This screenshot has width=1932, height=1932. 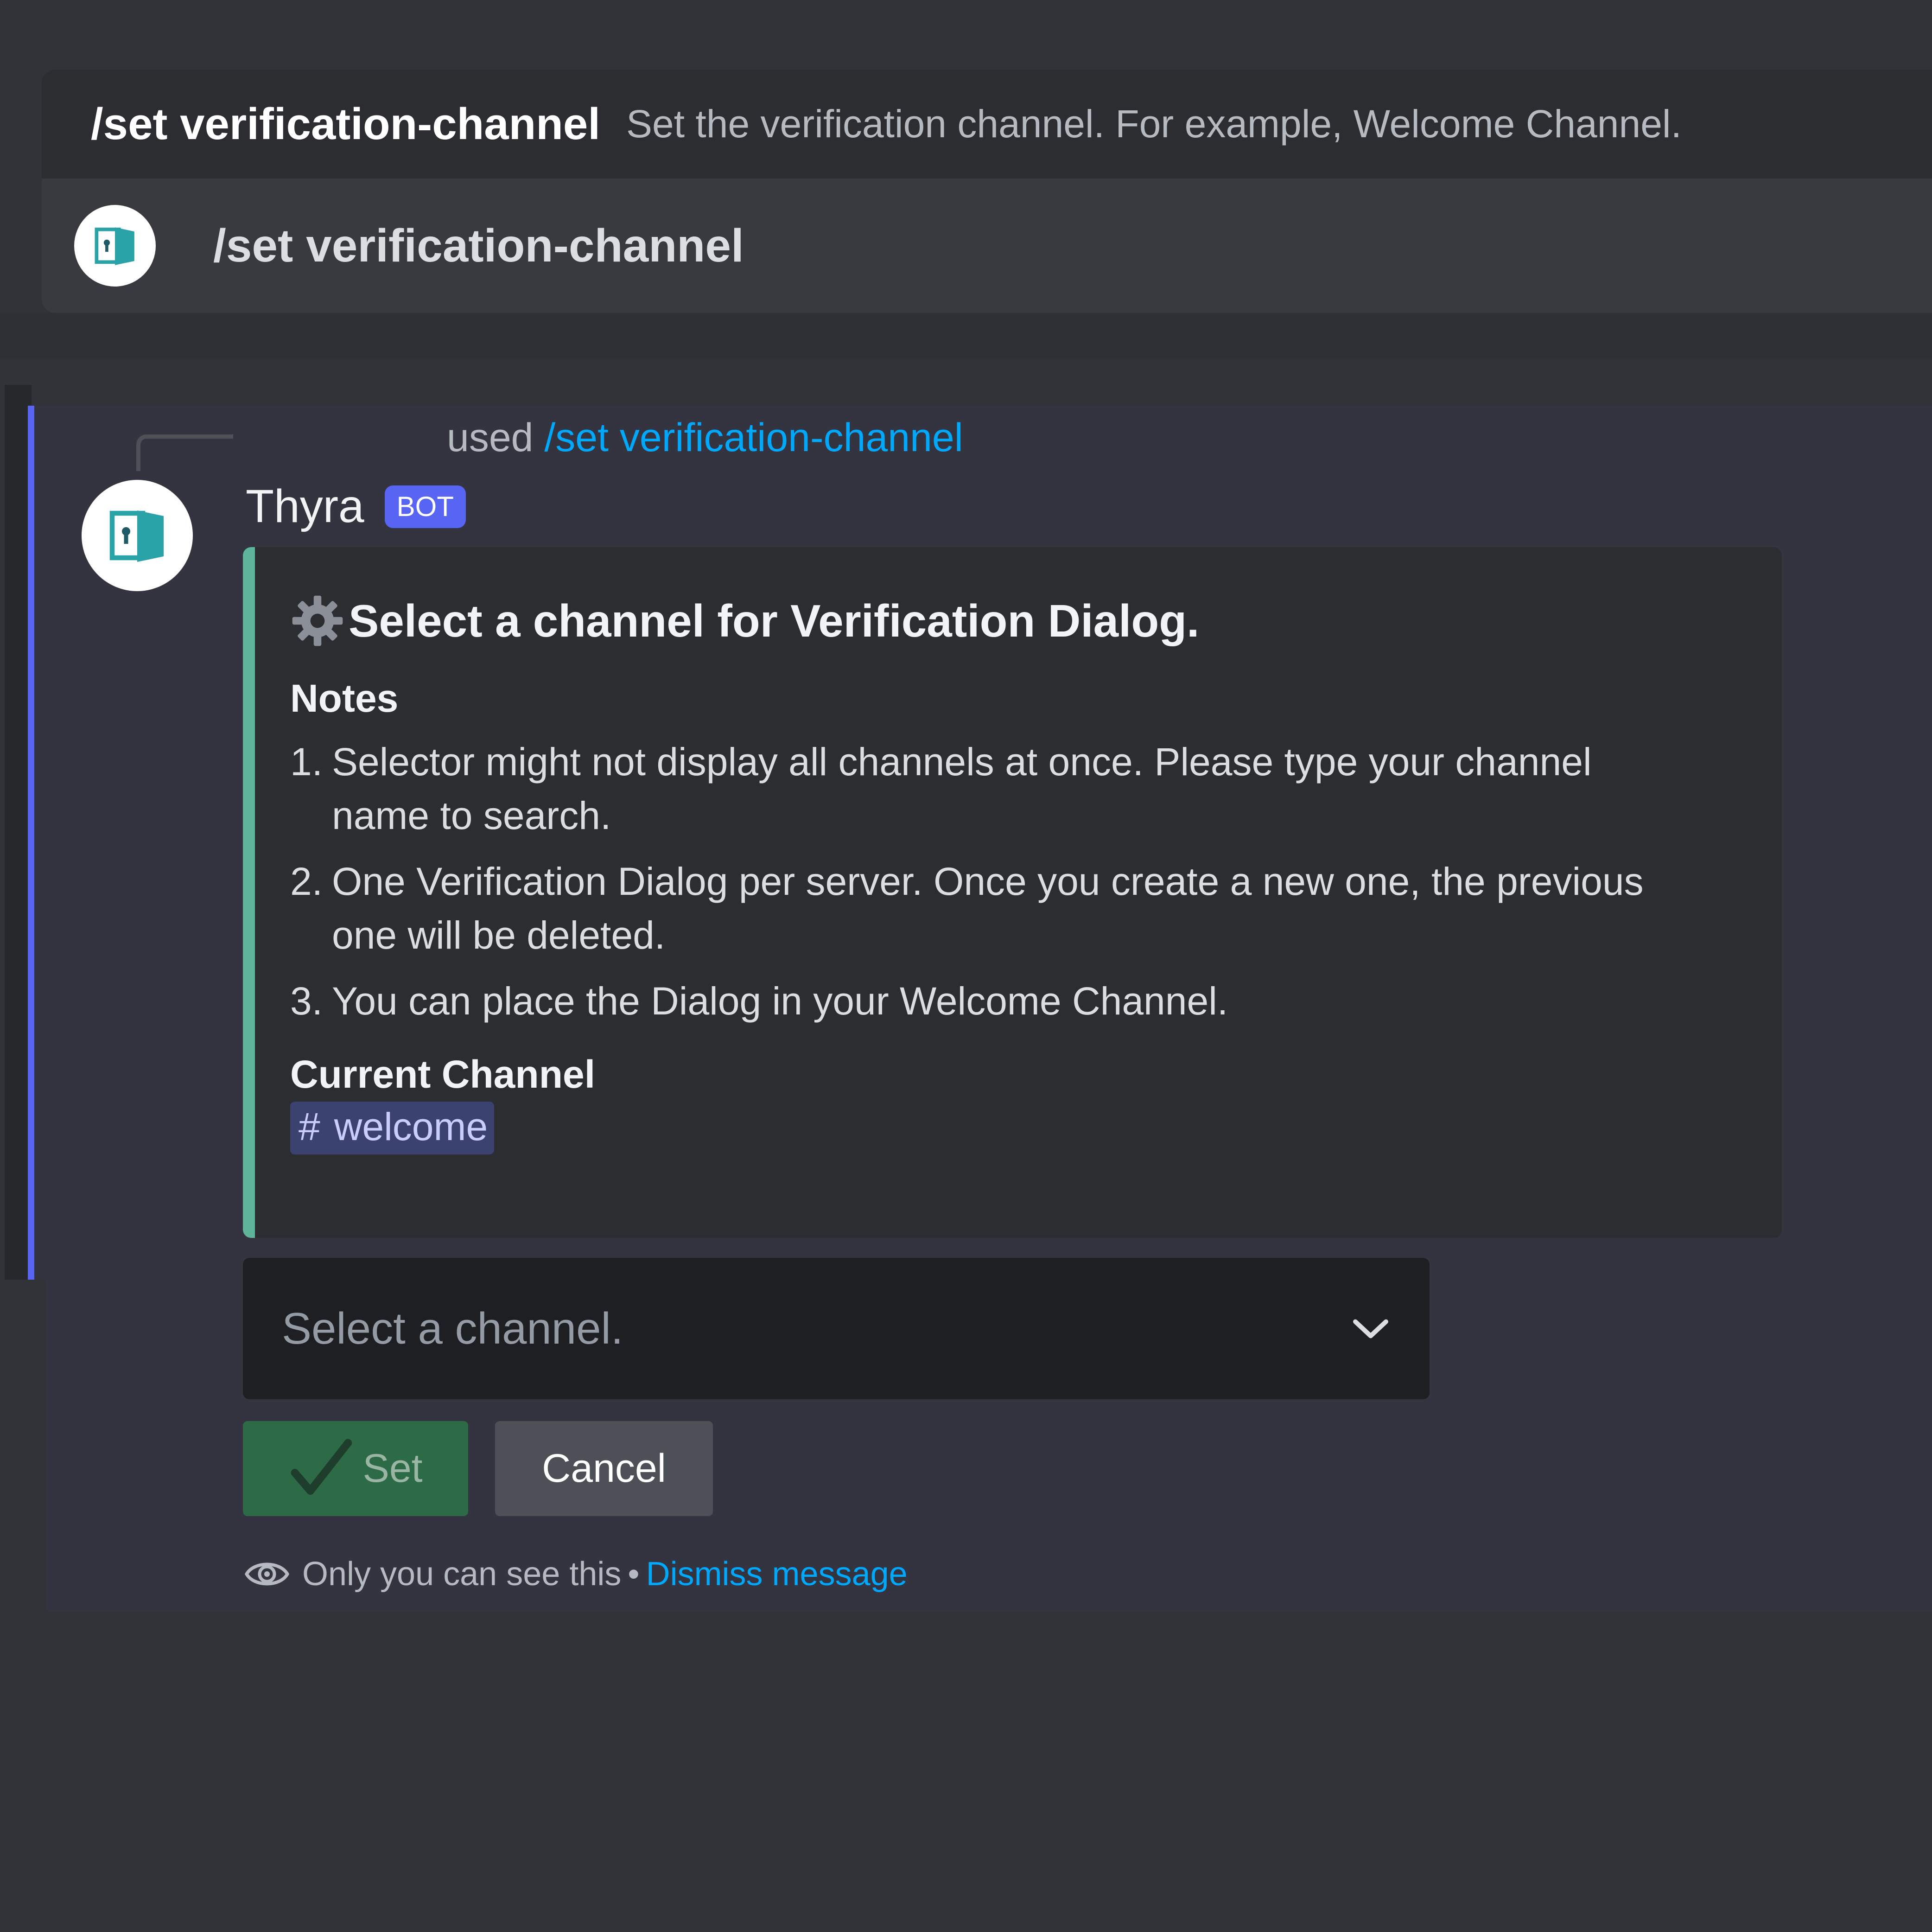 What do you see at coordinates (1370, 1328) in the screenshot?
I see `chevron-down-icon` at bounding box center [1370, 1328].